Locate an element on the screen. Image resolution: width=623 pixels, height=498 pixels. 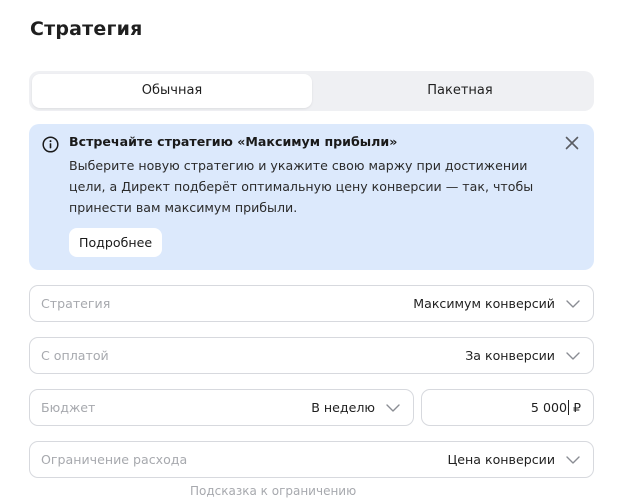
strategy-type-tabs: Обычная Пакетная is located at coordinates (311, 91).